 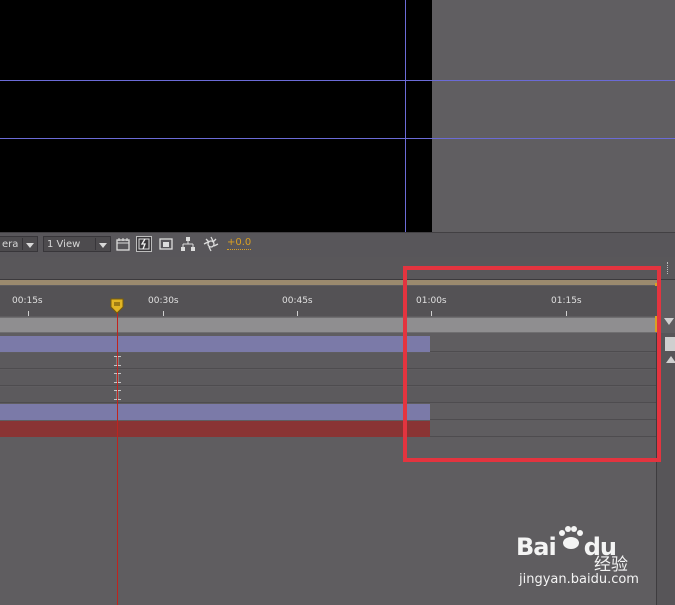 What do you see at coordinates (579, 579) in the screenshot?
I see `watermark-url: jingyan.baidu.com` at bounding box center [579, 579].